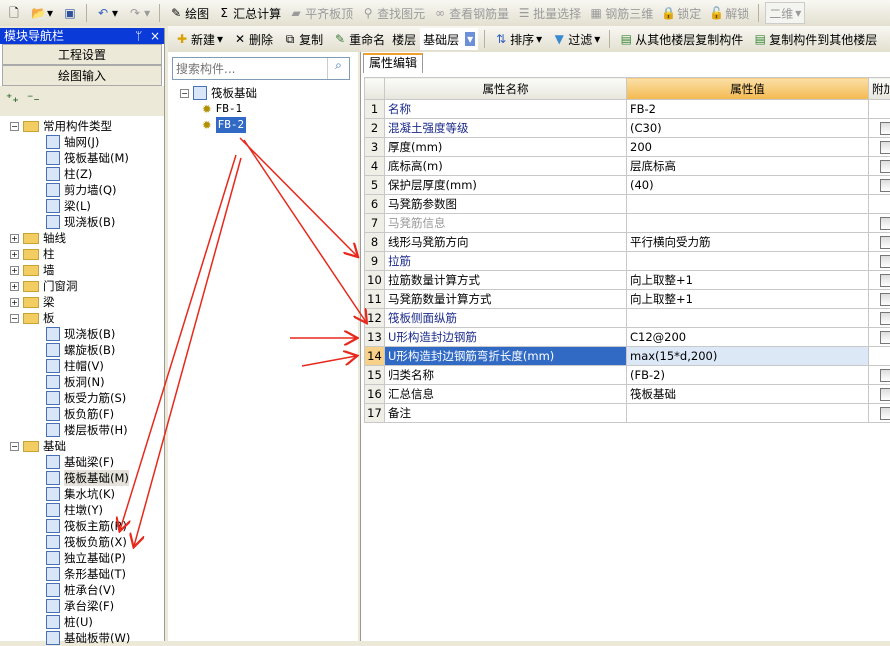  I want to click on tree-folder: +墙, so click(82, 270).